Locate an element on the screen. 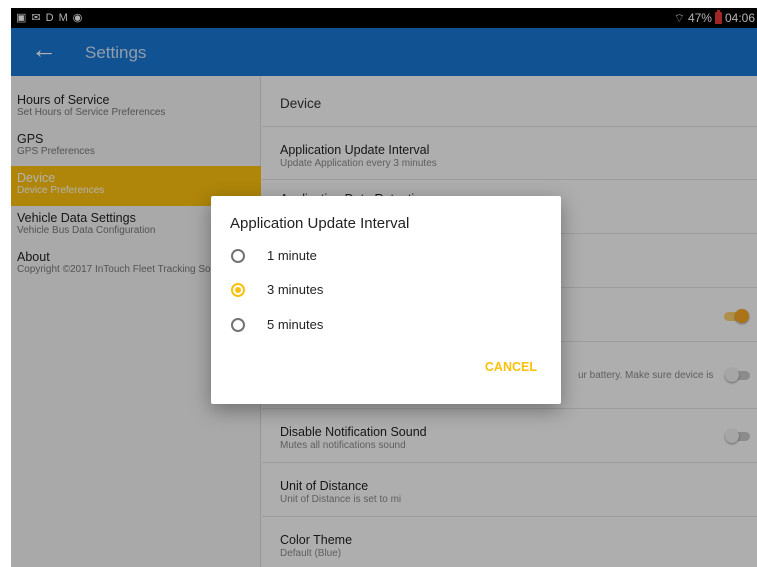 This screenshot has height=567, width=757. dialog-title: Application Update Interval is located at coordinates (320, 223).